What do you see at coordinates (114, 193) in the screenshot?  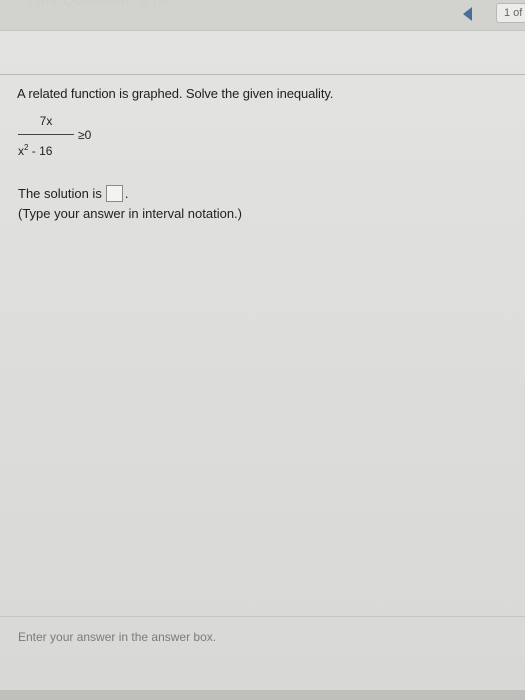 I see `answer-input-box` at bounding box center [114, 193].